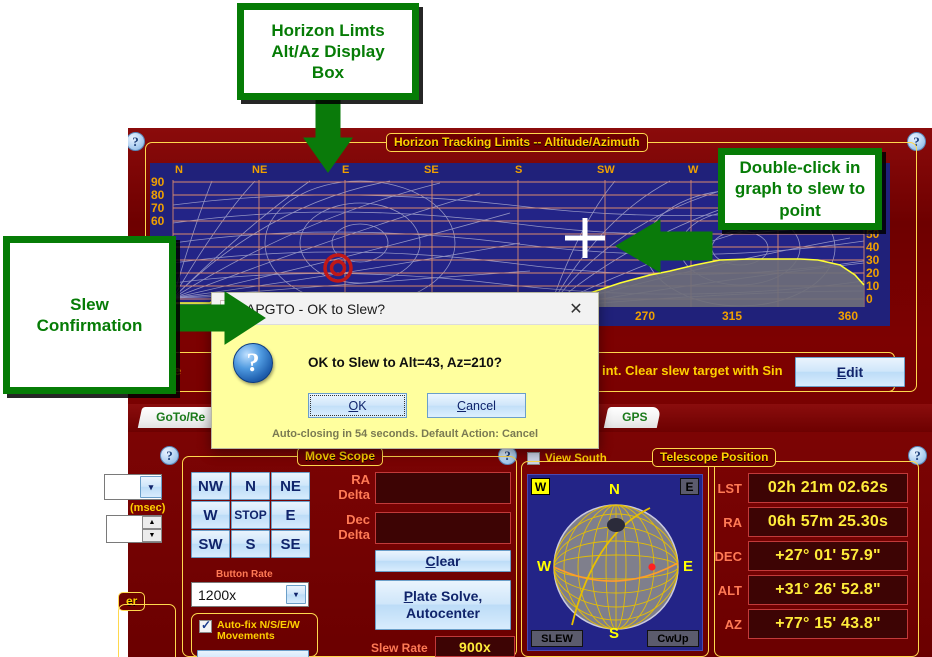  Describe the element at coordinates (687, 566) in the screenshot. I see `globe-cardinal-e: E` at that location.